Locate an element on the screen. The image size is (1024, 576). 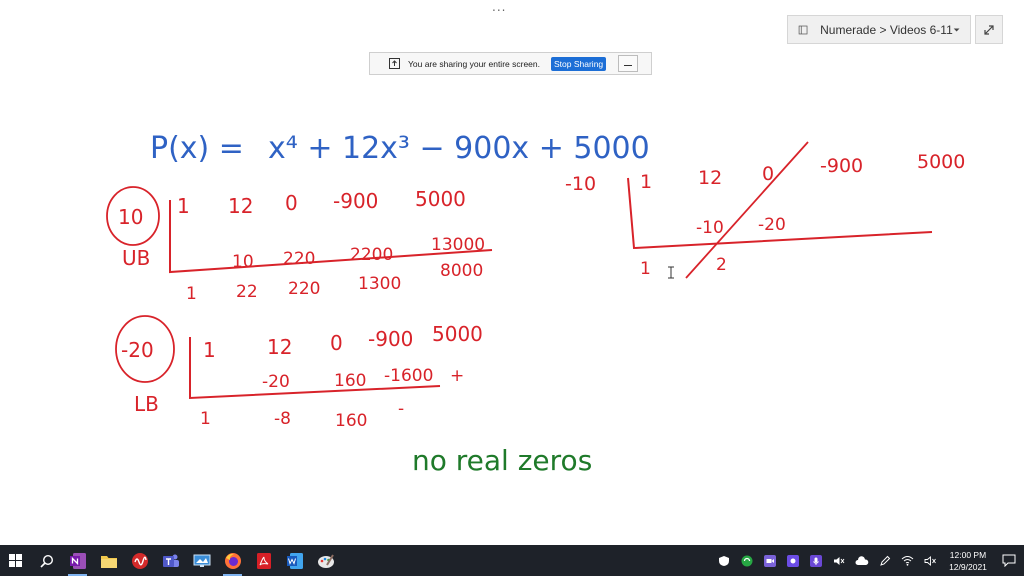
tray-microphone is located at coordinates (815, 560).